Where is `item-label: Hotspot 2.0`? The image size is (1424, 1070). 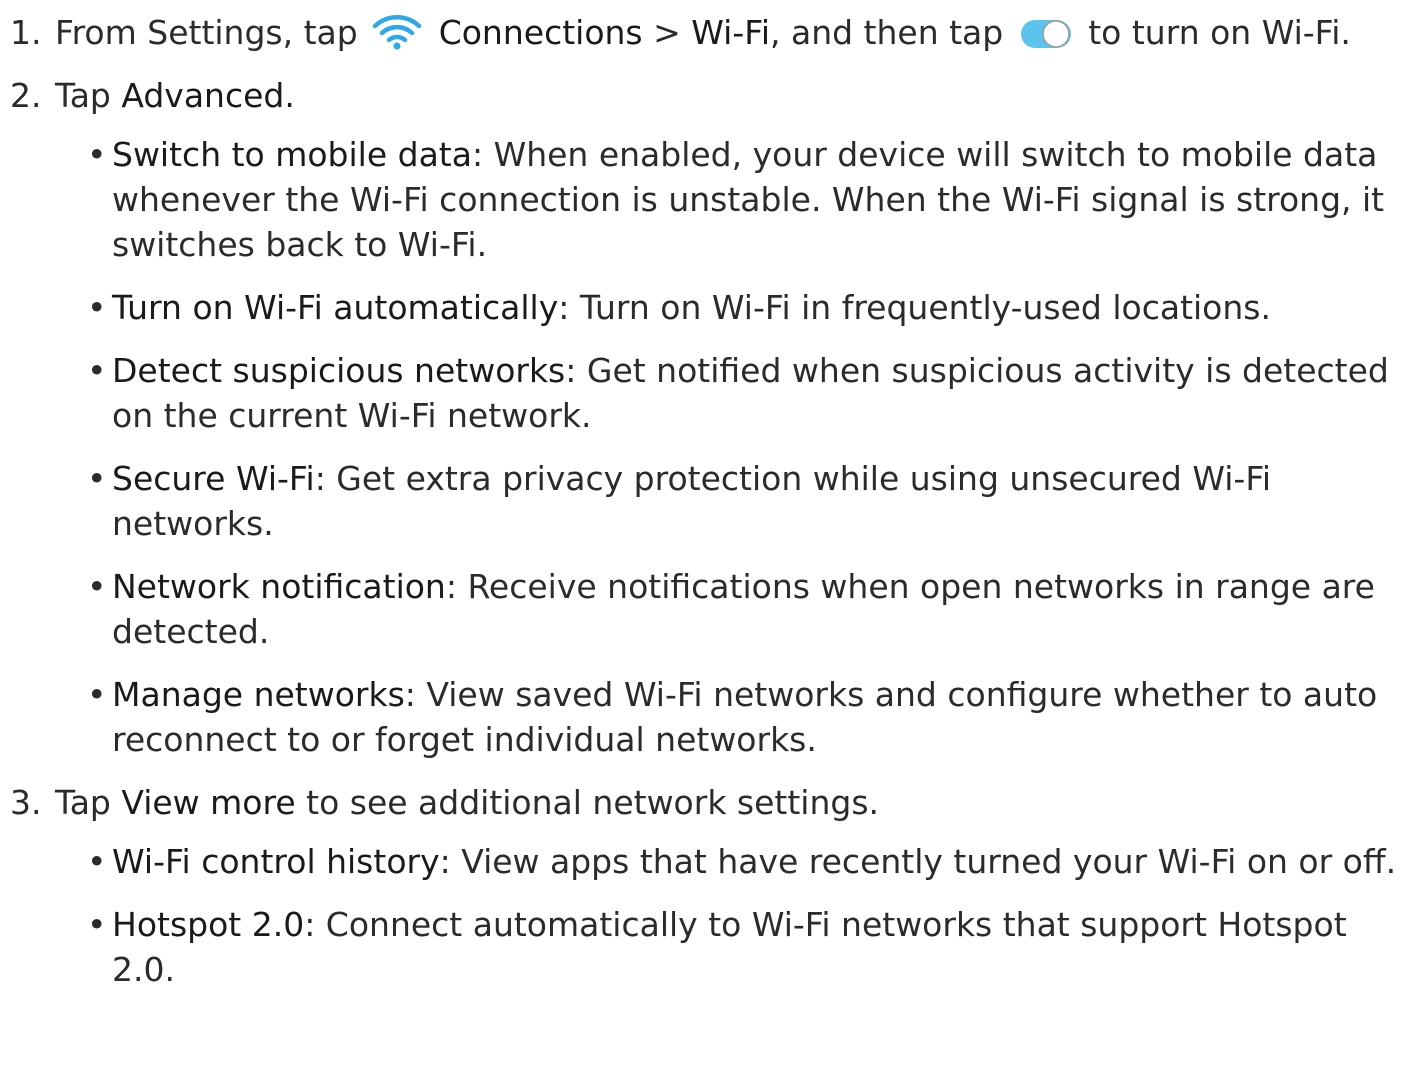
item-label: Hotspot 2.0 is located at coordinates (208, 924).